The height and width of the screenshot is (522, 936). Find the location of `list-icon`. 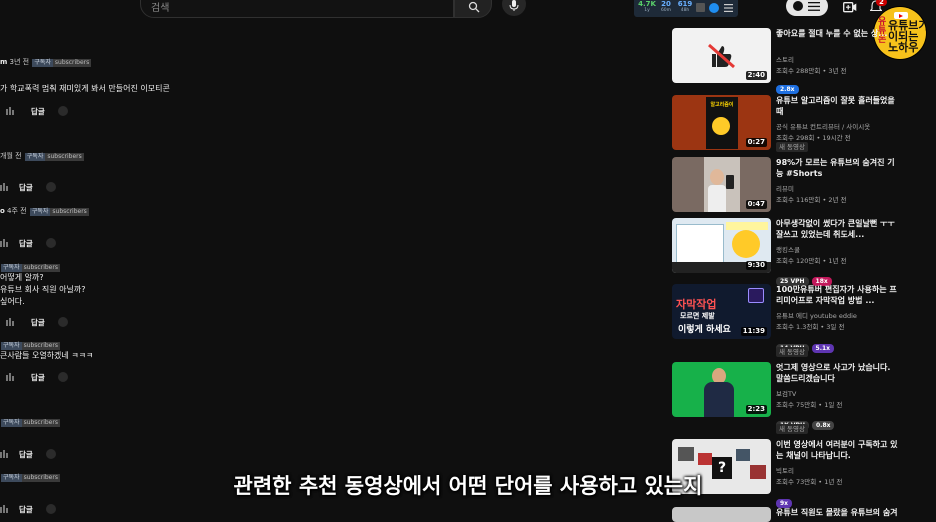

list-icon is located at coordinates (814, 6).